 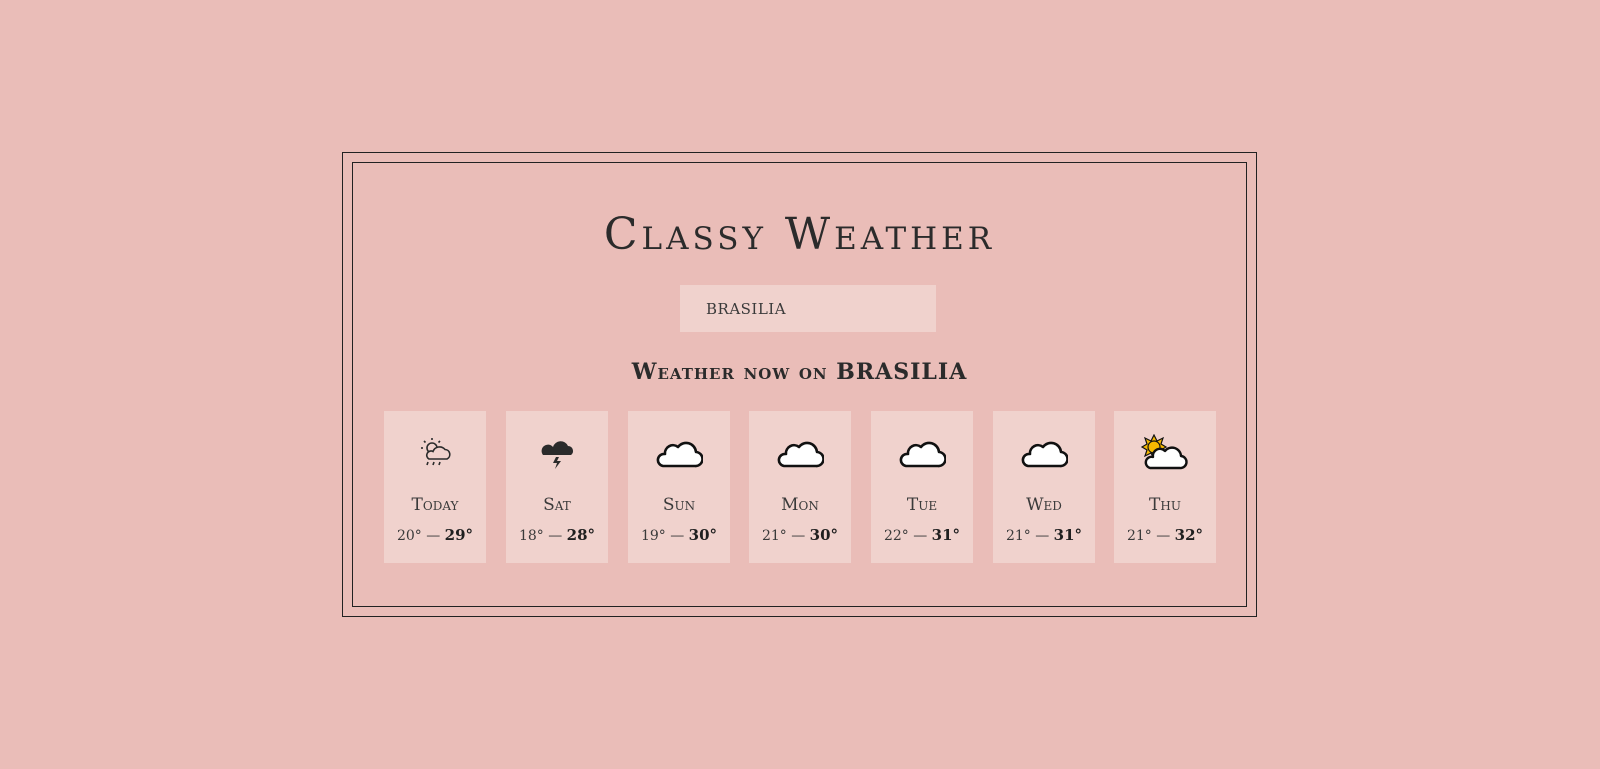 I want to click on forecast-day-temp: 19° — 30°, so click(x=679, y=535).